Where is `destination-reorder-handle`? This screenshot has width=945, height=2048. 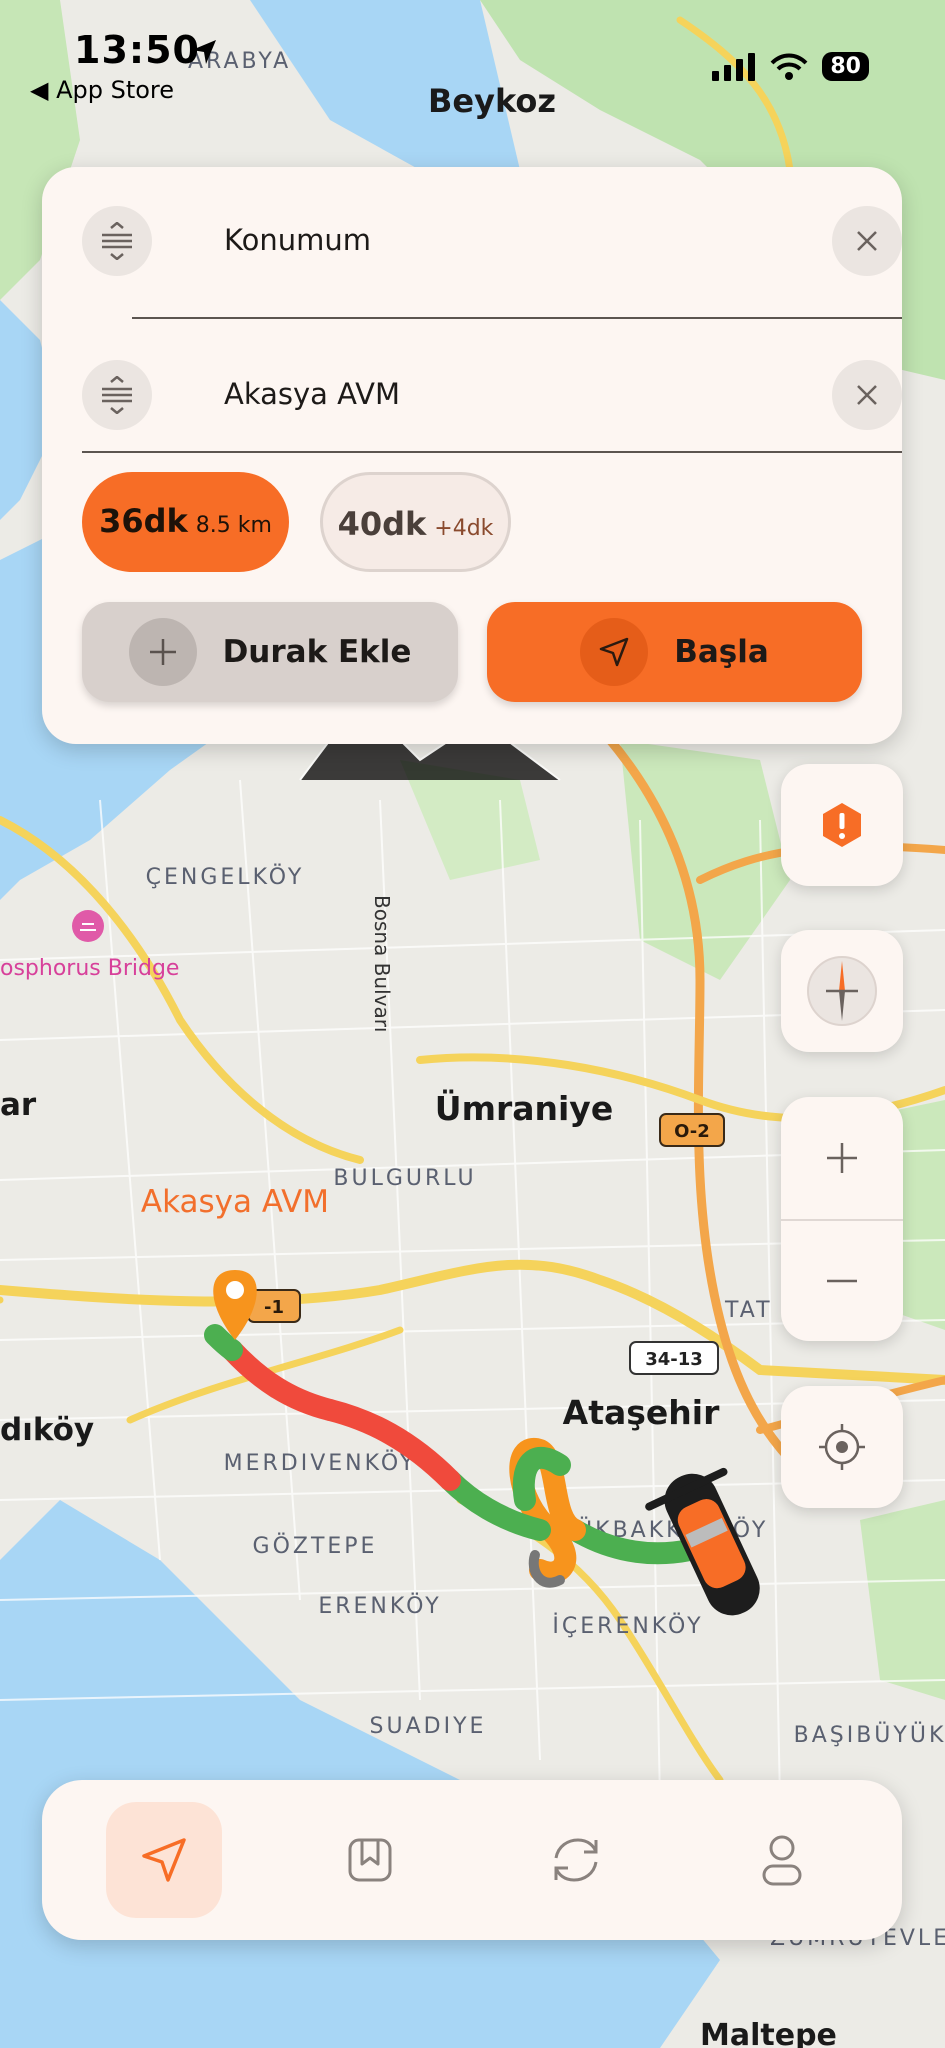 destination-reorder-handle is located at coordinates (117, 395).